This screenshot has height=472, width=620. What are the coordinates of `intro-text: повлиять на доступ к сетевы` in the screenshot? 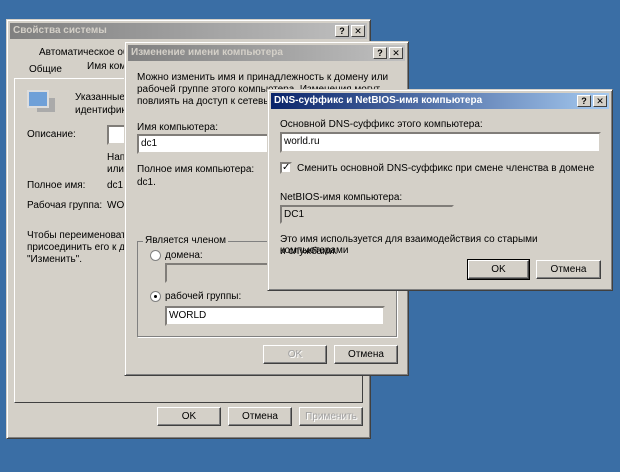 It's located at (204, 101).